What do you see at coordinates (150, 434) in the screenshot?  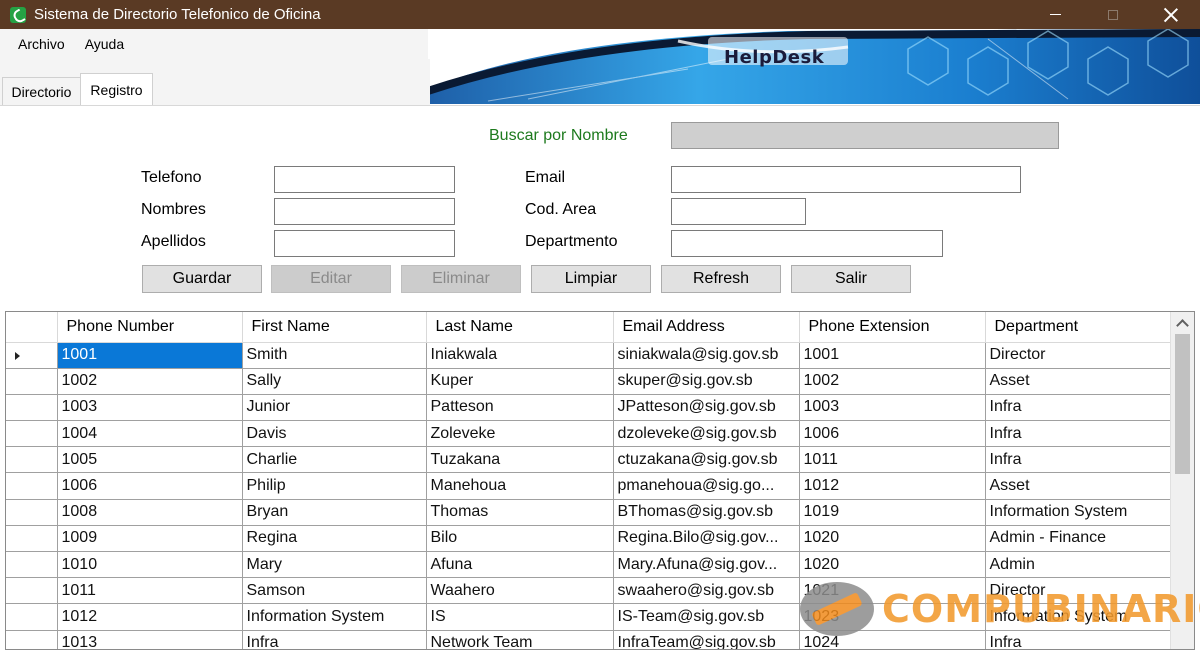 I see `table-cell: 1004` at bounding box center [150, 434].